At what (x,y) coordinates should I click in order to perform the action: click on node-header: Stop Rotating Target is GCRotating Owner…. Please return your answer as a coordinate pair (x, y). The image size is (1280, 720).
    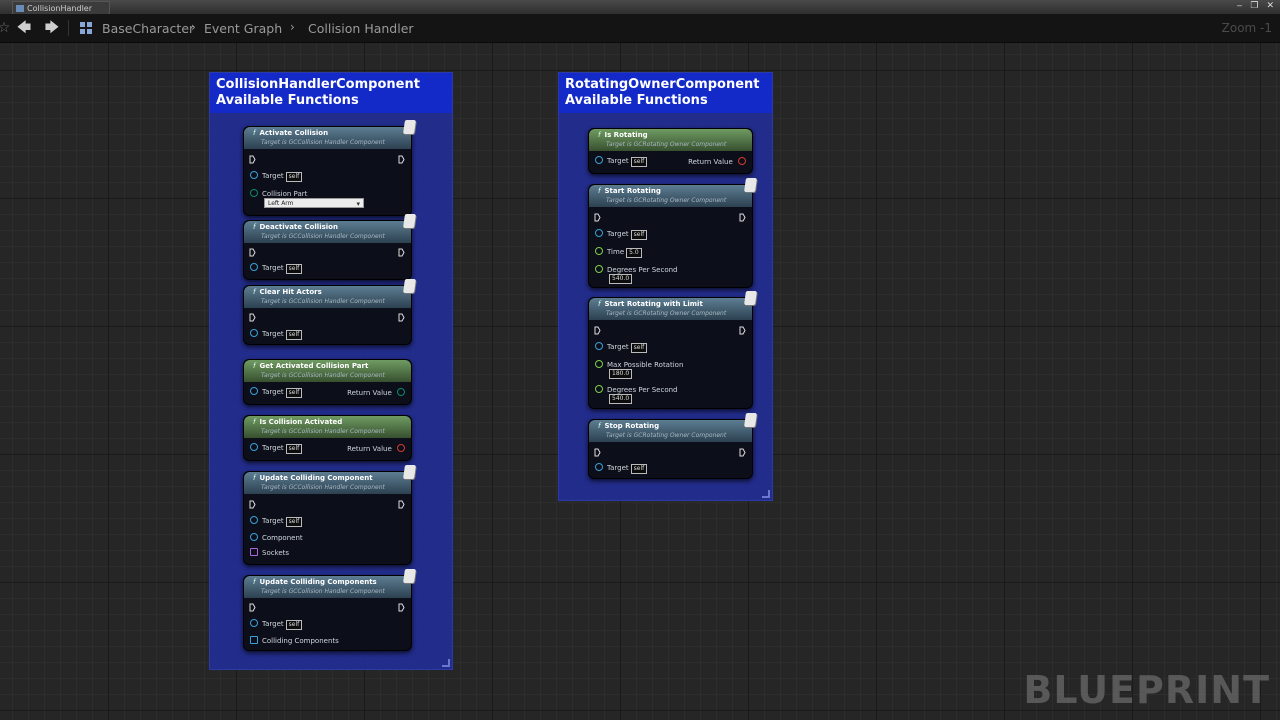
    Looking at the image, I should click on (670, 431).